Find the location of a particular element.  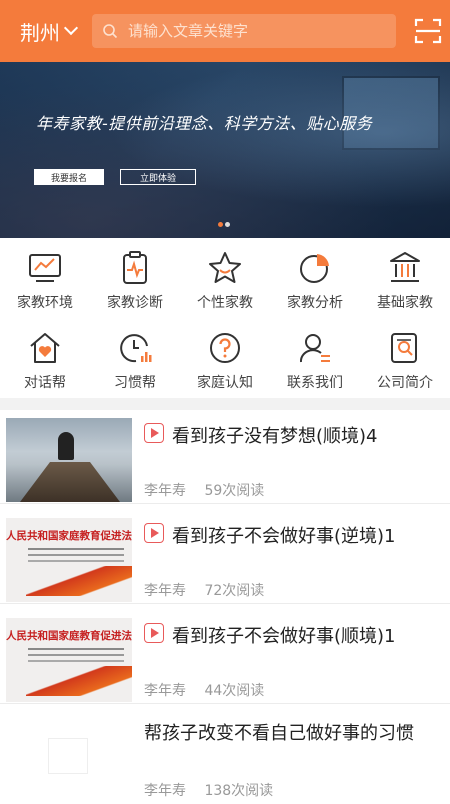

grid-item-family: 家庭认知 is located at coordinates (225, 358).